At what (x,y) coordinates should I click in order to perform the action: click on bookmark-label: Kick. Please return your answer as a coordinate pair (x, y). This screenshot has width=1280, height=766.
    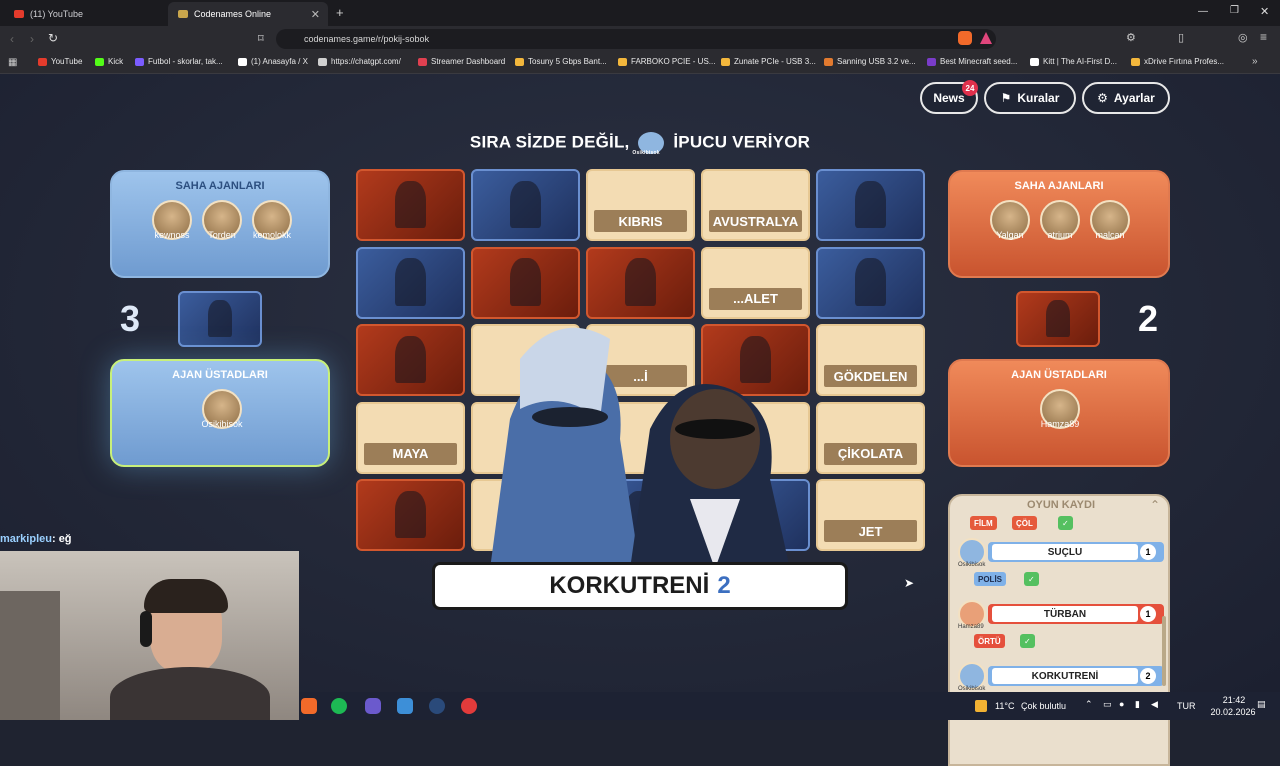
    Looking at the image, I should click on (116, 61).